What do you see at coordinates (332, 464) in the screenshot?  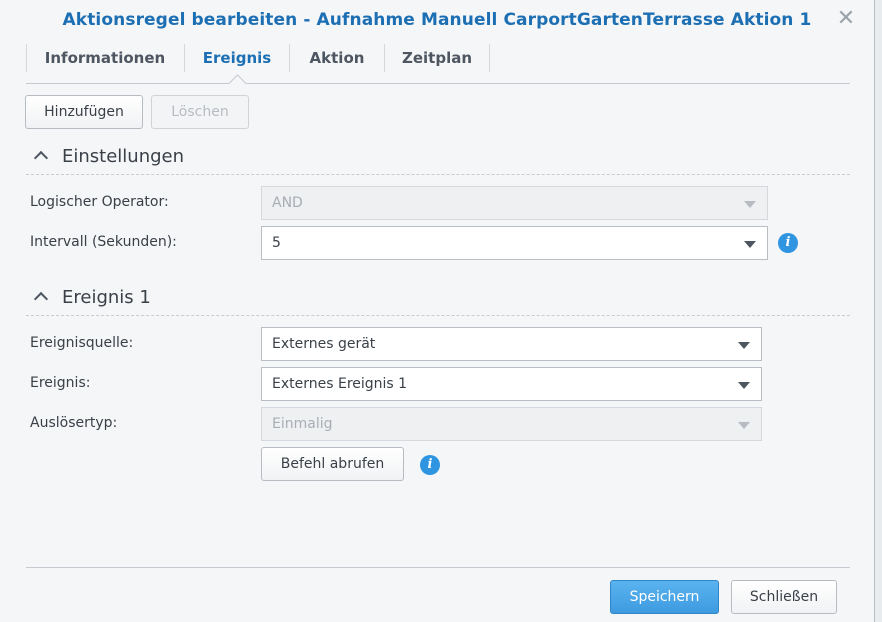 I see `fetch-command-button: Befehl abrufen` at bounding box center [332, 464].